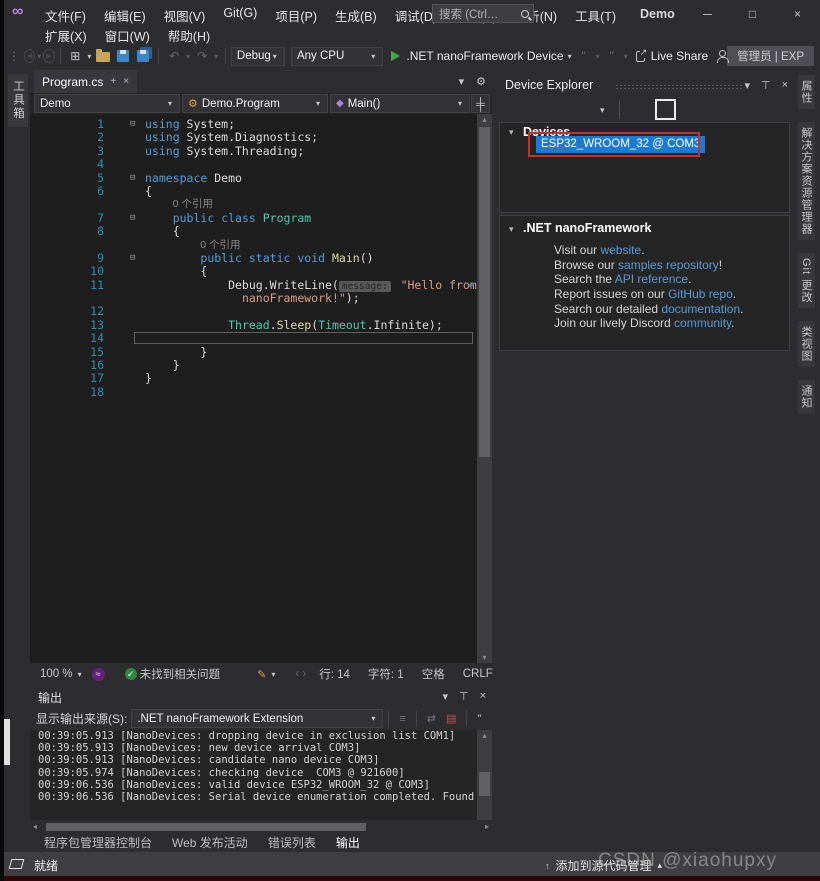 The width and height of the screenshot is (820, 881). Describe the element at coordinates (651, 279) in the screenshot. I see `info-link: API reference` at that location.